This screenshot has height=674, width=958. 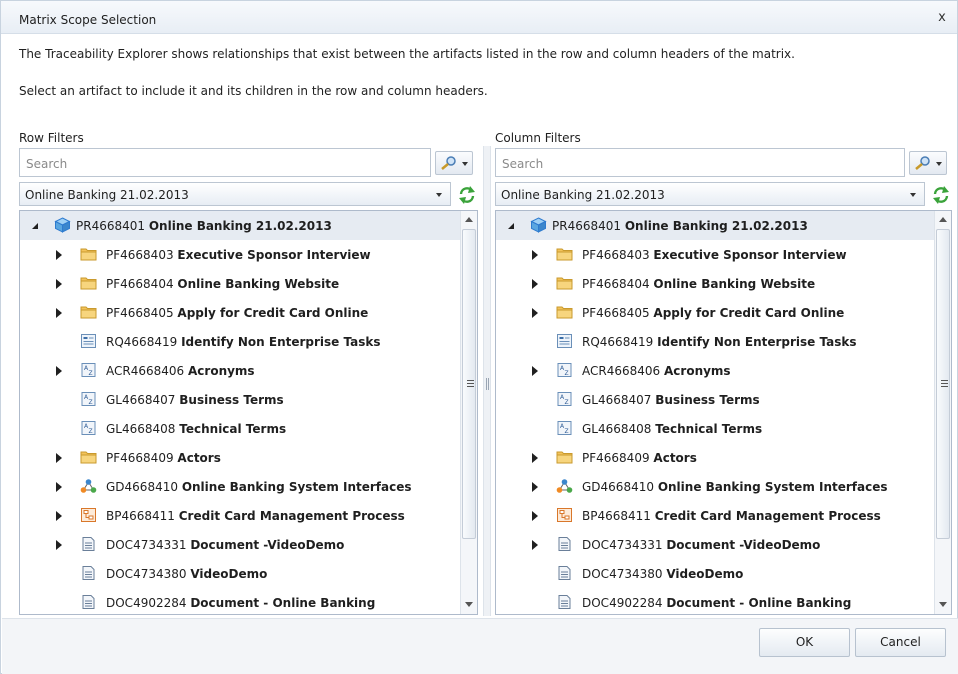 What do you see at coordinates (700, 162) in the screenshot?
I see `column-search-input: Search` at bounding box center [700, 162].